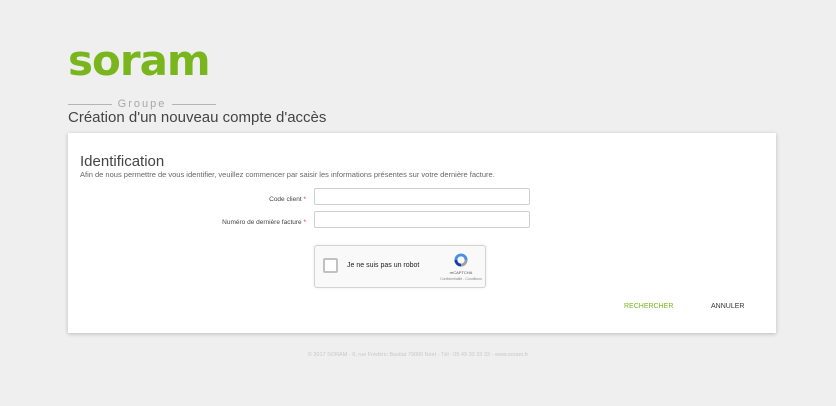 This screenshot has height=406, width=836. I want to click on client-code-label-text: Code client, so click(285, 199).